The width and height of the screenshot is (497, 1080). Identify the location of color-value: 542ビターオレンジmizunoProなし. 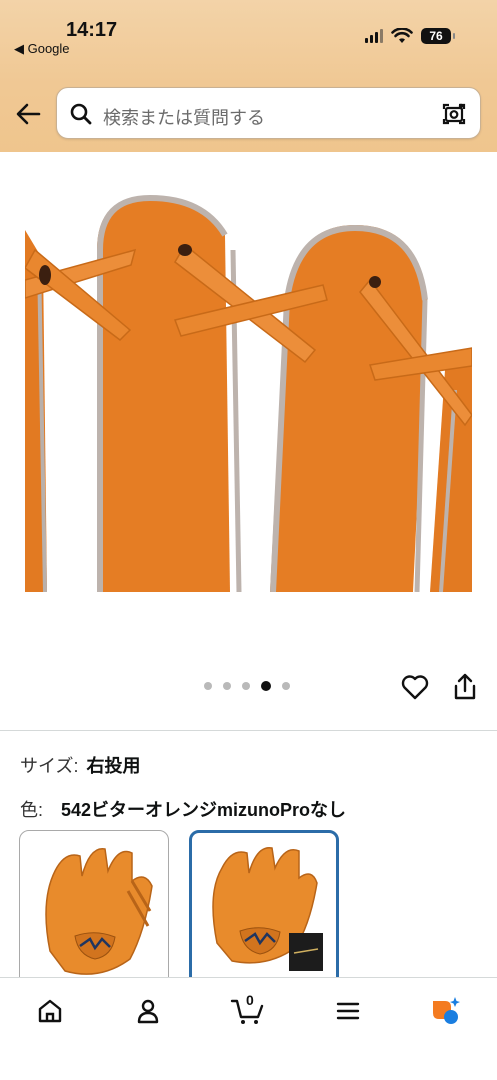
(204, 810).